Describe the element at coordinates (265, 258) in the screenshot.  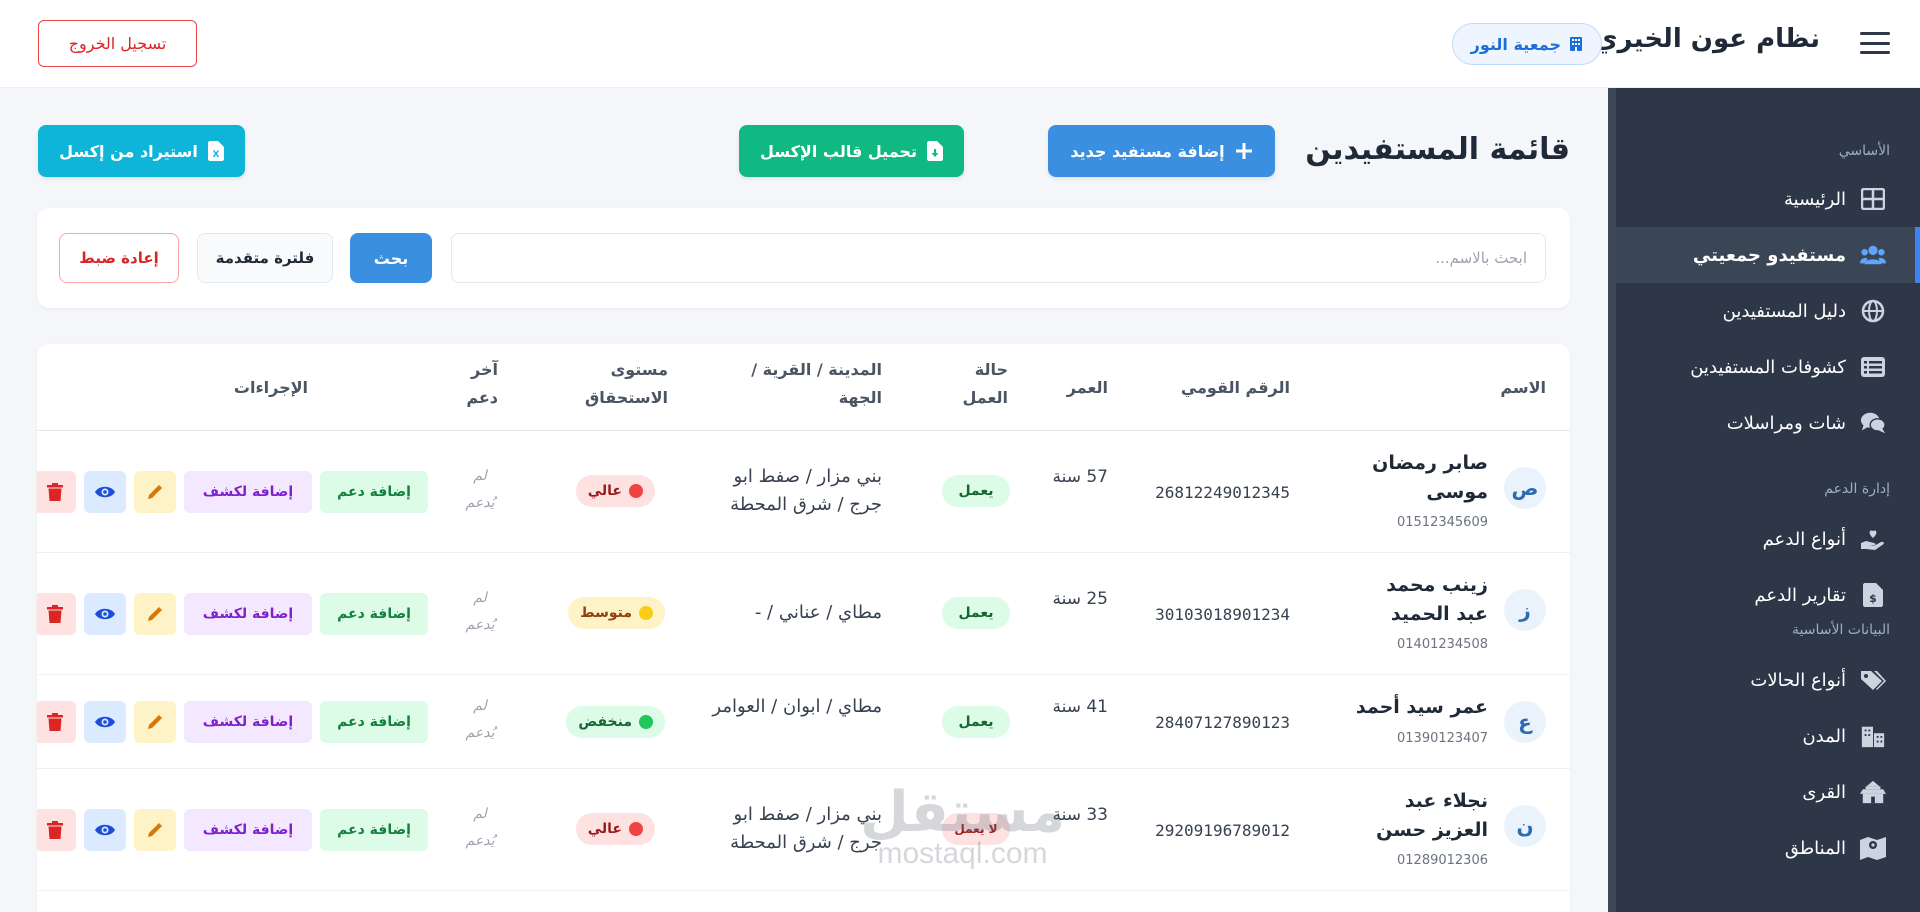
I see `advanced-filter-button: فلترة متقدمة` at that location.